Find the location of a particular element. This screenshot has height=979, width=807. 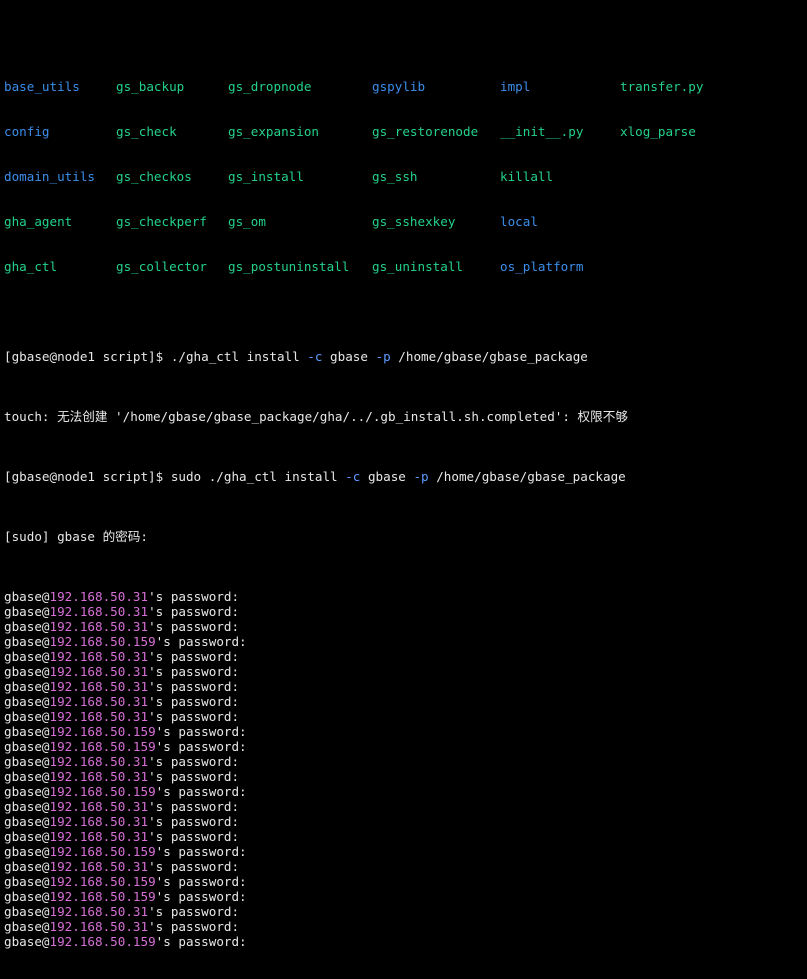

ls-entry: xlog_parse is located at coordinates (658, 131).